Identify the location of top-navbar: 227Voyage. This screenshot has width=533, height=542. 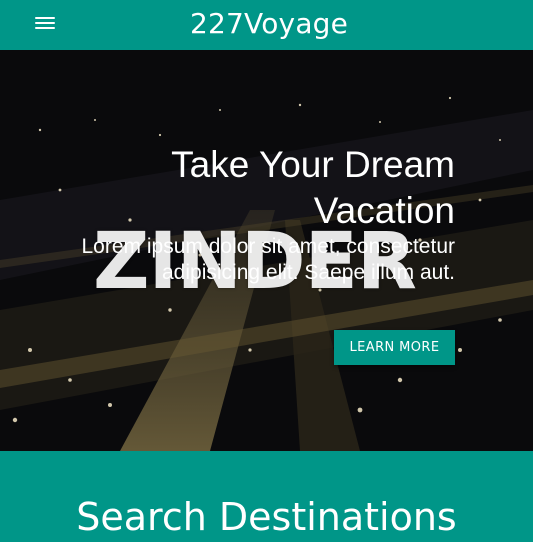
(266, 25).